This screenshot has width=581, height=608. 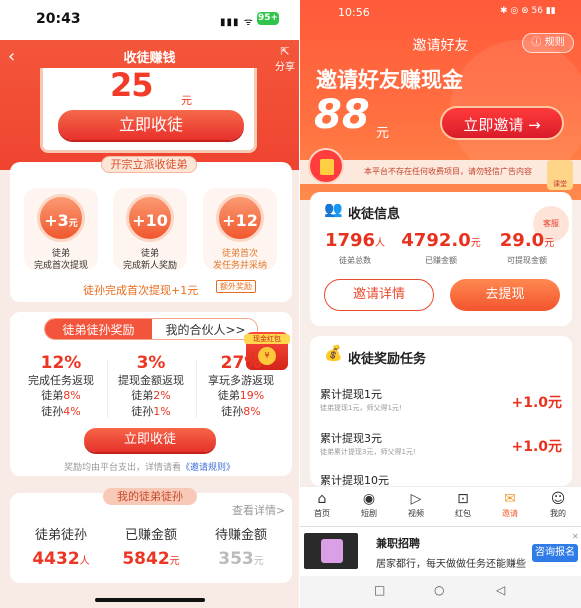 What do you see at coordinates (361, 408) in the screenshot?
I see `task-desc: 徒弟提现1元，师父得1元!` at bounding box center [361, 408].